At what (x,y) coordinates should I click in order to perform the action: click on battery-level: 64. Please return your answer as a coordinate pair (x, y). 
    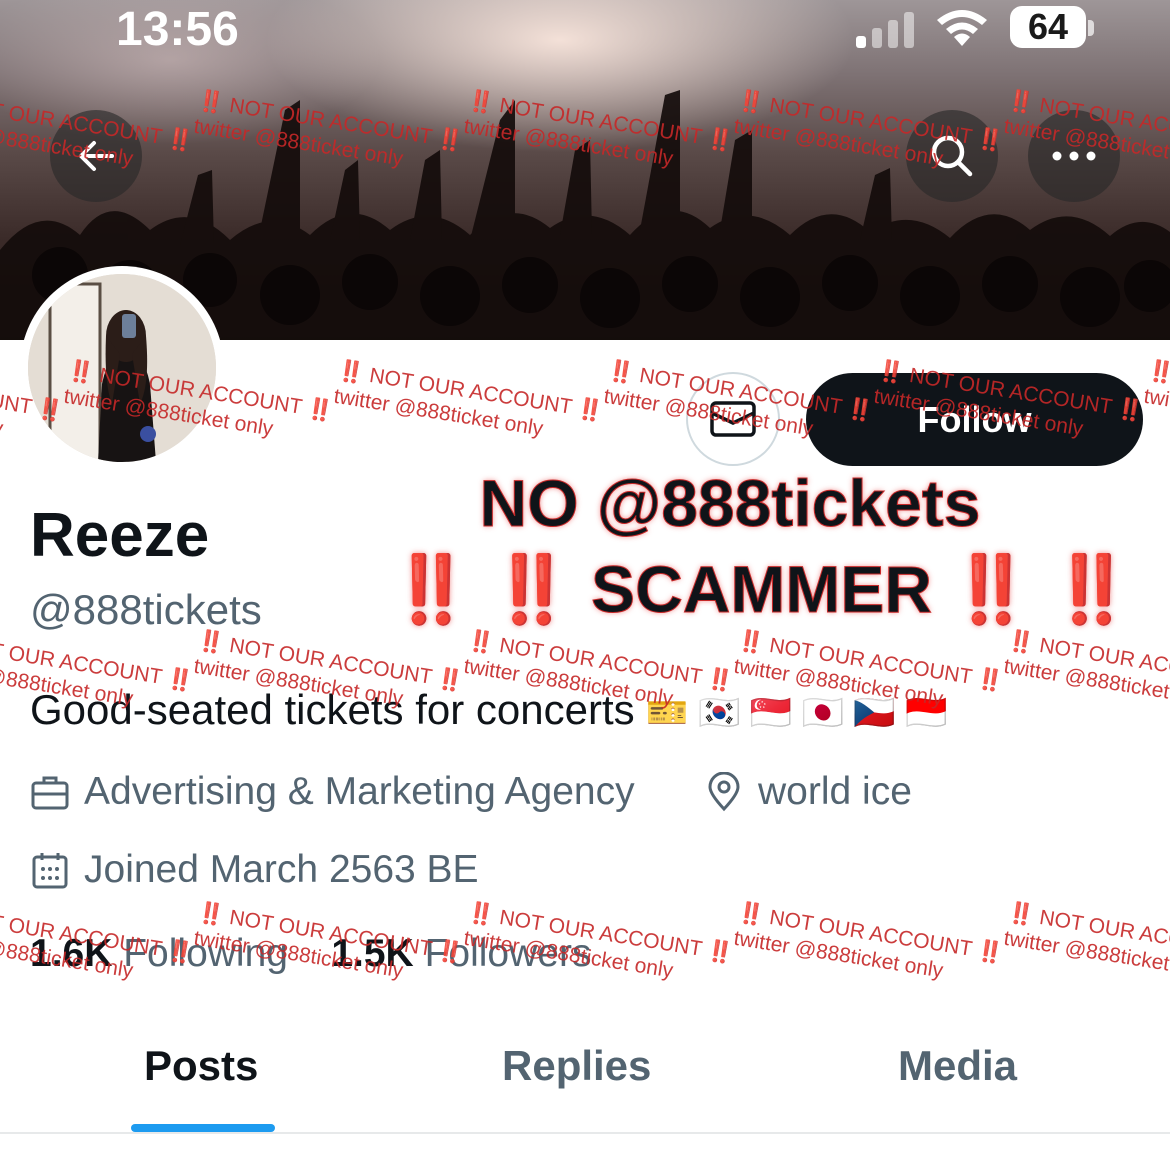
    Looking at the image, I should click on (1048, 26).